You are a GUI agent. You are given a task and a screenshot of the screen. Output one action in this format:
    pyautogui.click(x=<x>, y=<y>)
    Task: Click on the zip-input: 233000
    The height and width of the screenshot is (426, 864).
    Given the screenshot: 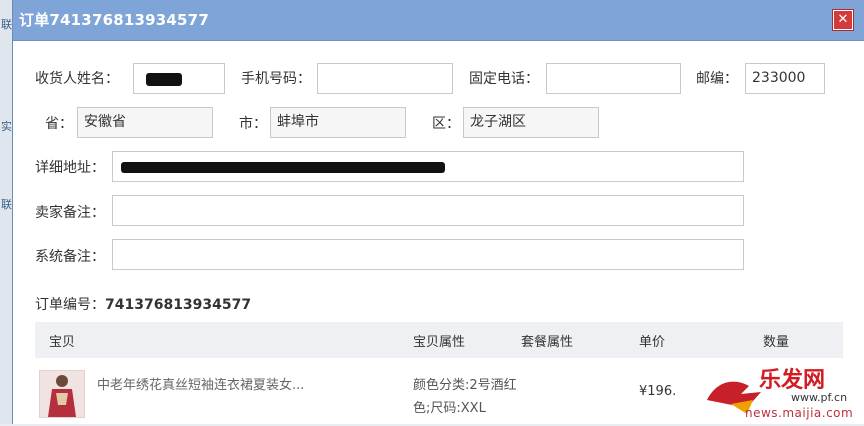 What is the action you would take?
    pyautogui.click(x=785, y=78)
    